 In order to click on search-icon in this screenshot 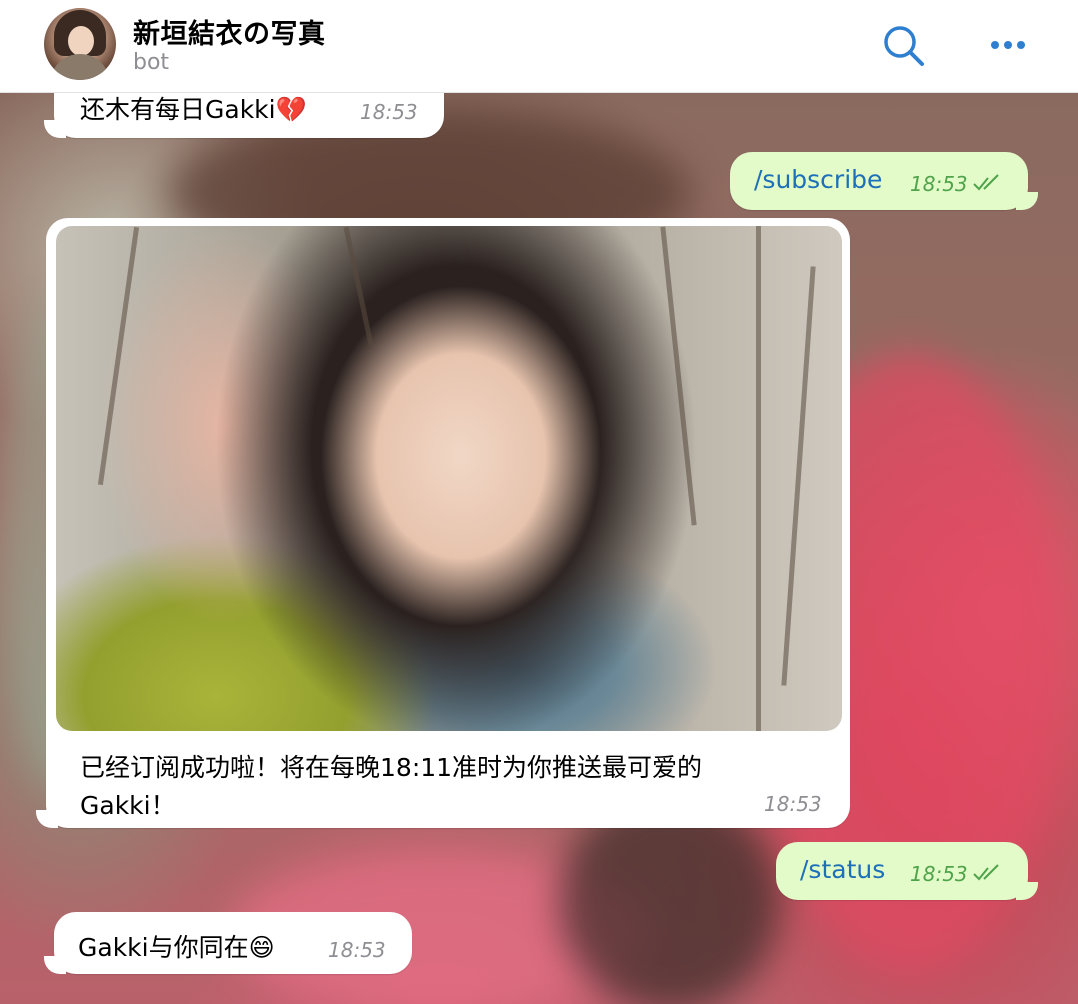, I will do `click(904, 46)`.